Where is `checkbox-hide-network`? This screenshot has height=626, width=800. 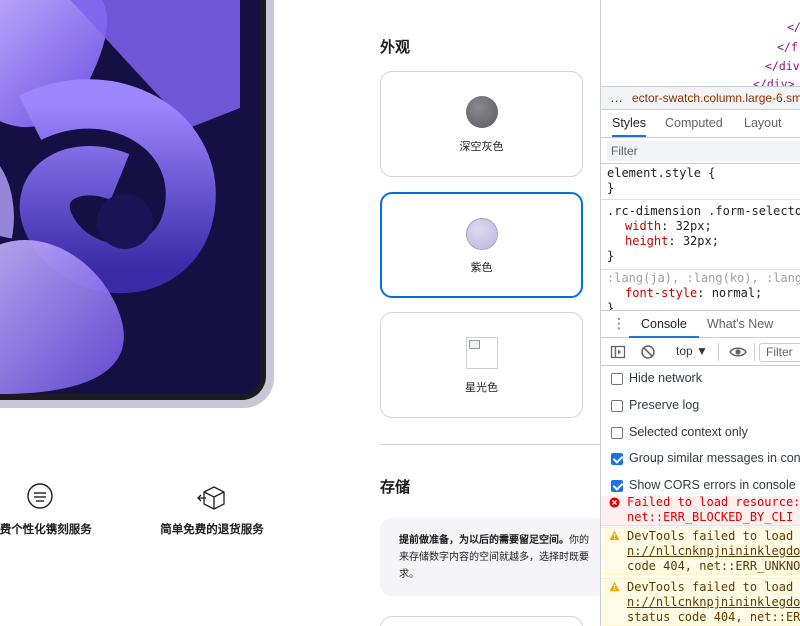 checkbox-hide-network is located at coordinates (617, 379).